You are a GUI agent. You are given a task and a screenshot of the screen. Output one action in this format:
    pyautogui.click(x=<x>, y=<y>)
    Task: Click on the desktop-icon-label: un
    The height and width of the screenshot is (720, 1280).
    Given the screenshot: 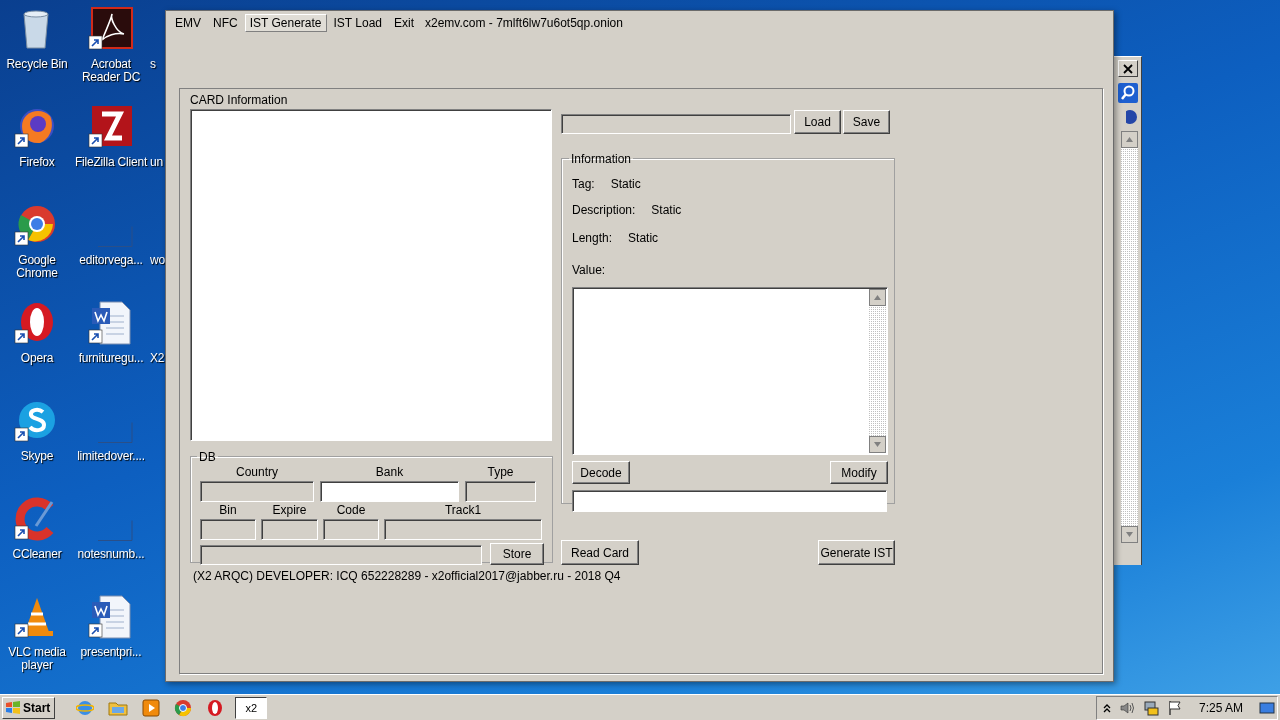 What is the action you would take?
    pyautogui.click(x=156, y=162)
    